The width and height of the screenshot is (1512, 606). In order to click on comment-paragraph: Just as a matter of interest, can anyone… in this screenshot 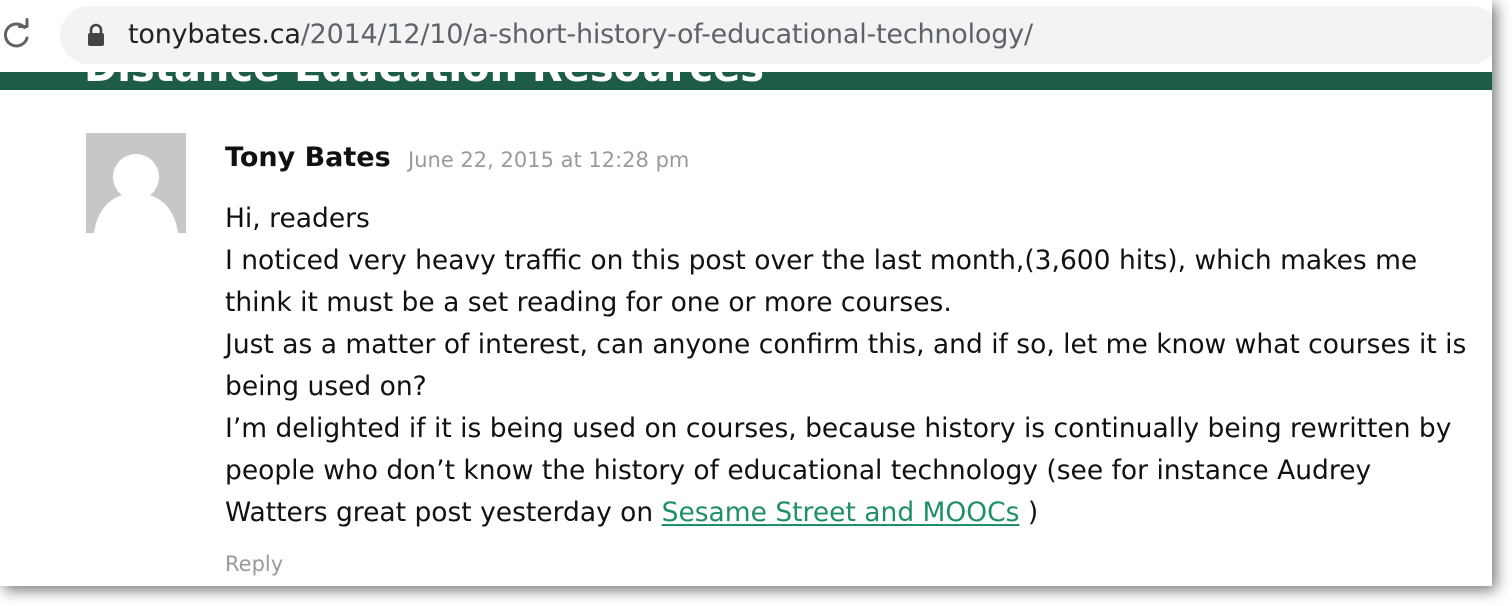, I will do `click(846, 365)`.